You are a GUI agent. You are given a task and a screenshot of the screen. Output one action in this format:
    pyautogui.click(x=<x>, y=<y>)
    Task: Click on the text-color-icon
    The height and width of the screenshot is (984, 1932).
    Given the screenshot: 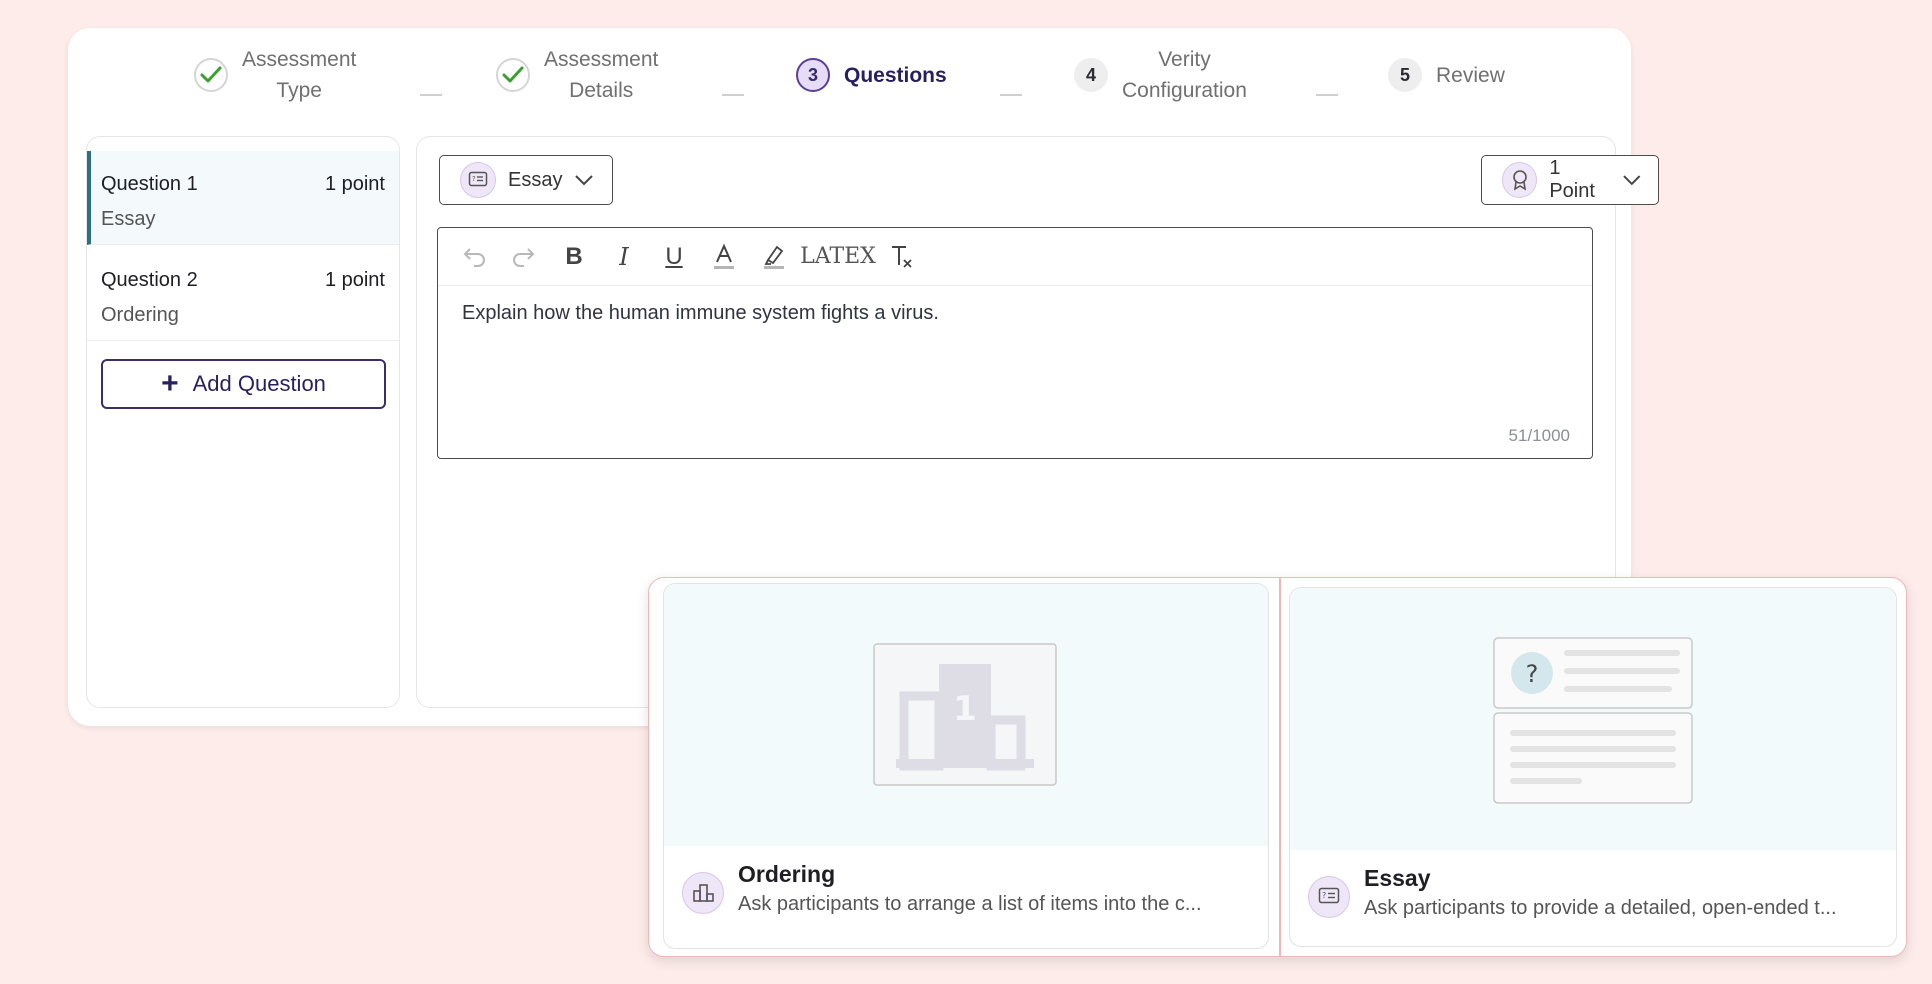 What is the action you would take?
    pyautogui.click(x=724, y=257)
    